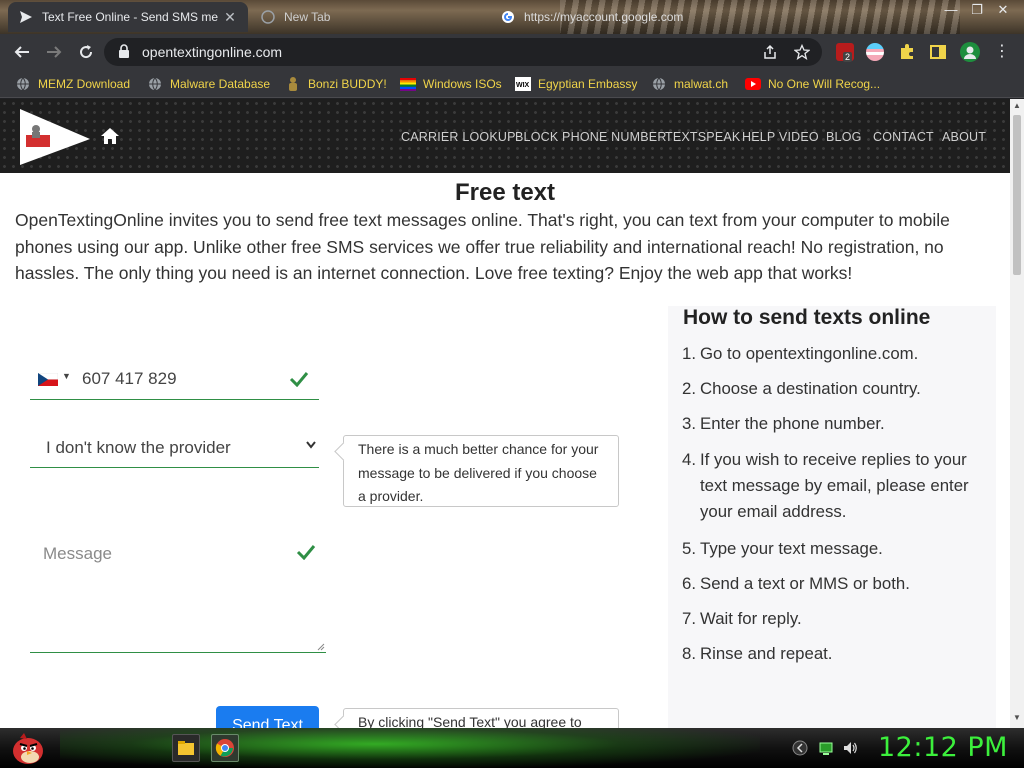 The width and height of the screenshot is (1024, 768). Describe the element at coordinates (845, 52) in the screenshot. I see `ublock-icon: 2` at that location.